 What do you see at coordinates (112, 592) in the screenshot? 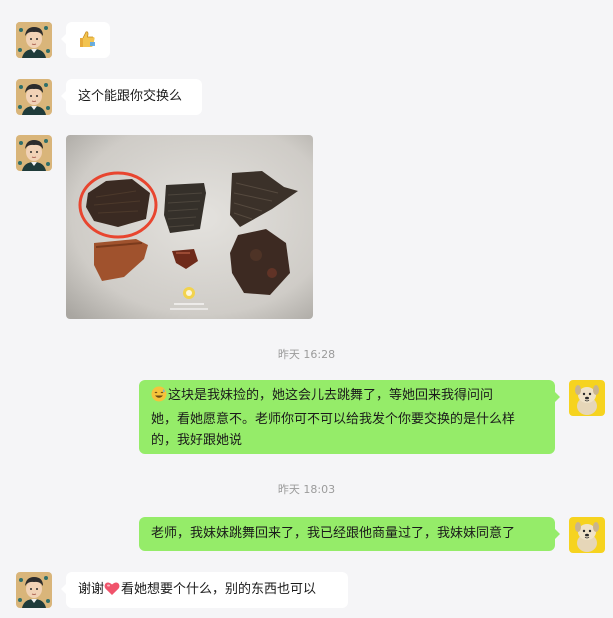
I see `heart-icon` at bounding box center [112, 592].